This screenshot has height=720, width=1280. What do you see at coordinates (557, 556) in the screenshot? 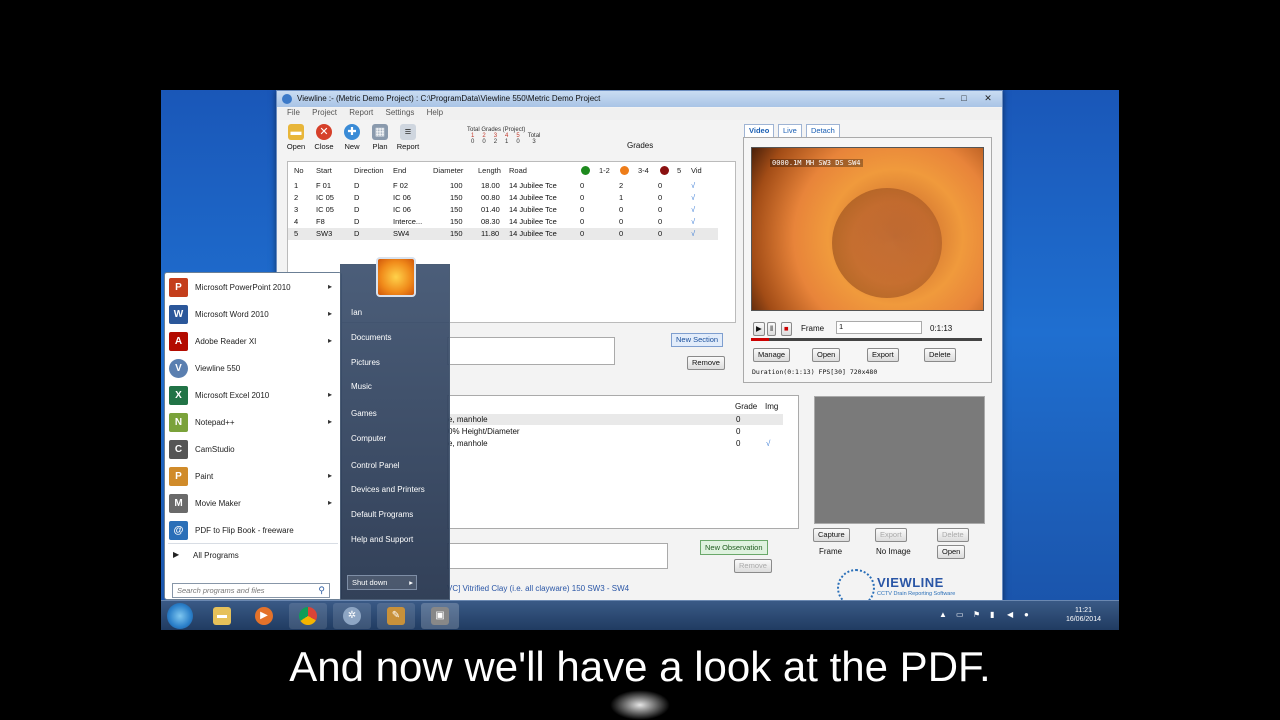
I see `observation-notes-field` at bounding box center [557, 556].